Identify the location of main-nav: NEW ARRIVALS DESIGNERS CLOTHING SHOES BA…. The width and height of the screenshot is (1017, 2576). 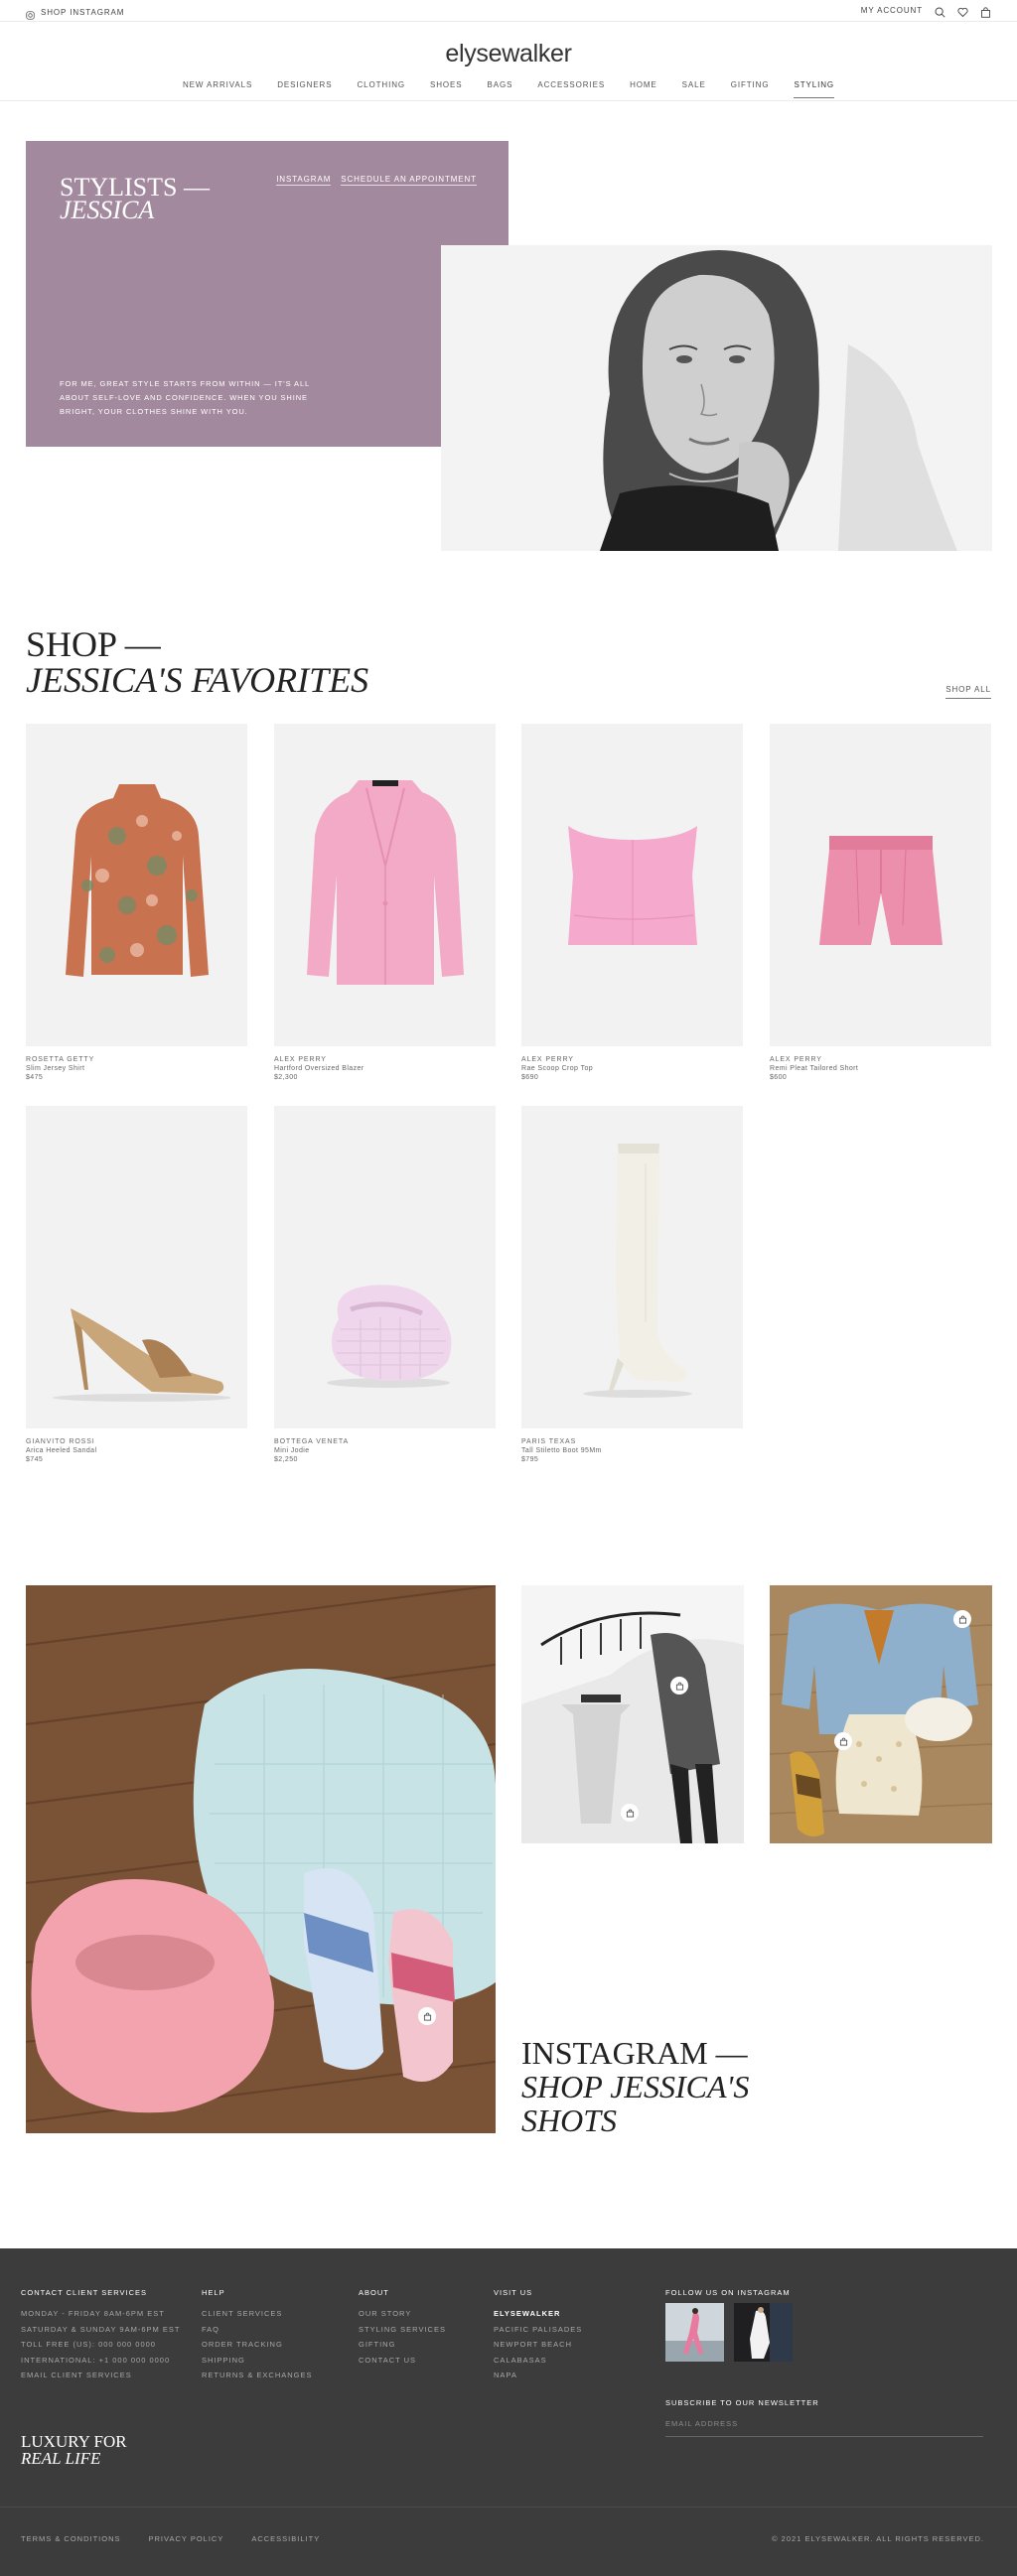
(508, 89).